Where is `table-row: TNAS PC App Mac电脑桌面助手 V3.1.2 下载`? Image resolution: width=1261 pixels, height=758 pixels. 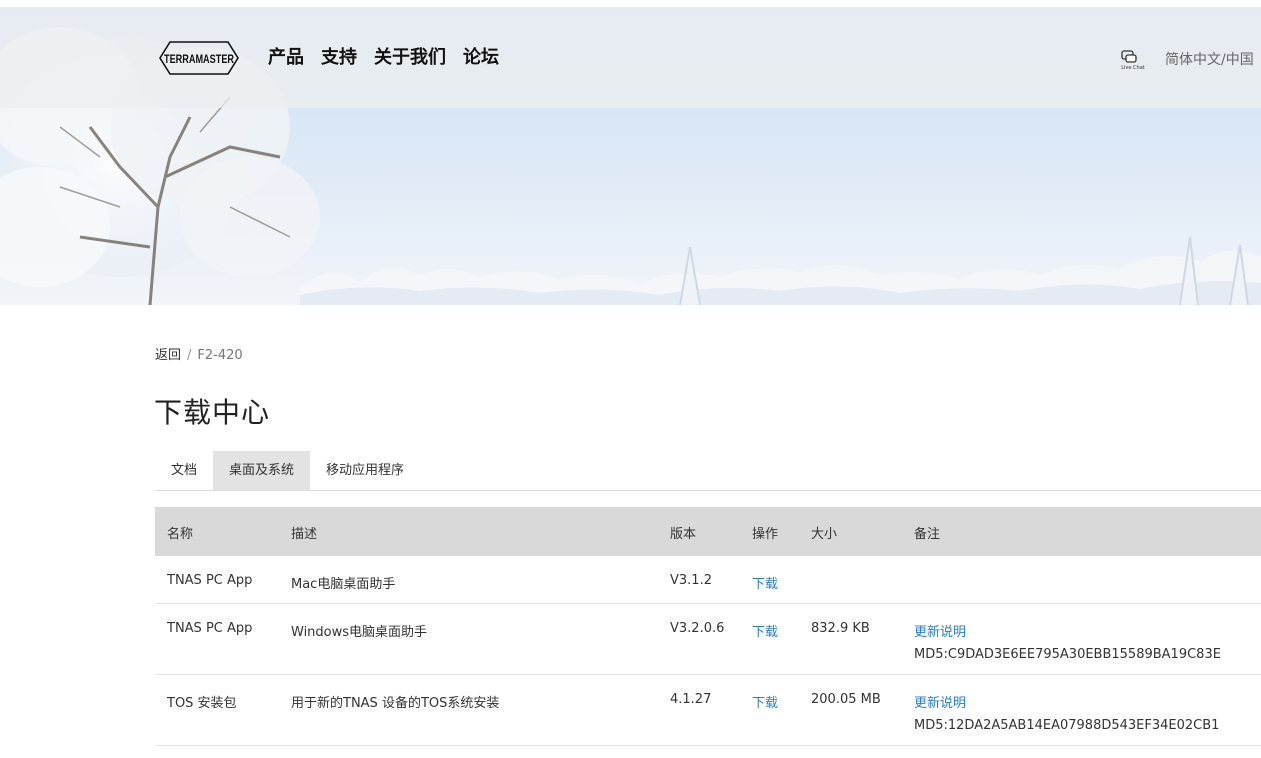
table-row: TNAS PC App Mac电脑桌面助手 V3.1.2 下载 is located at coordinates (708, 580).